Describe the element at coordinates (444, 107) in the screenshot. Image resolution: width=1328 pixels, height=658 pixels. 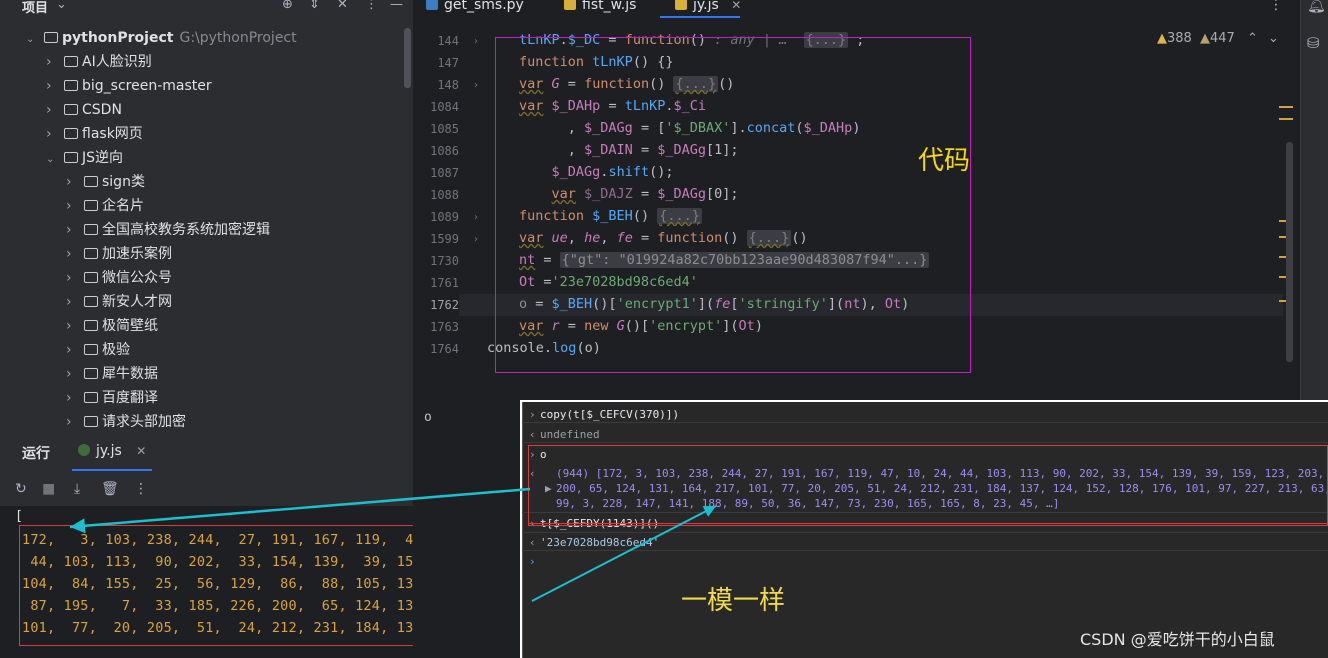
I see `line-number: 1084` at that location.